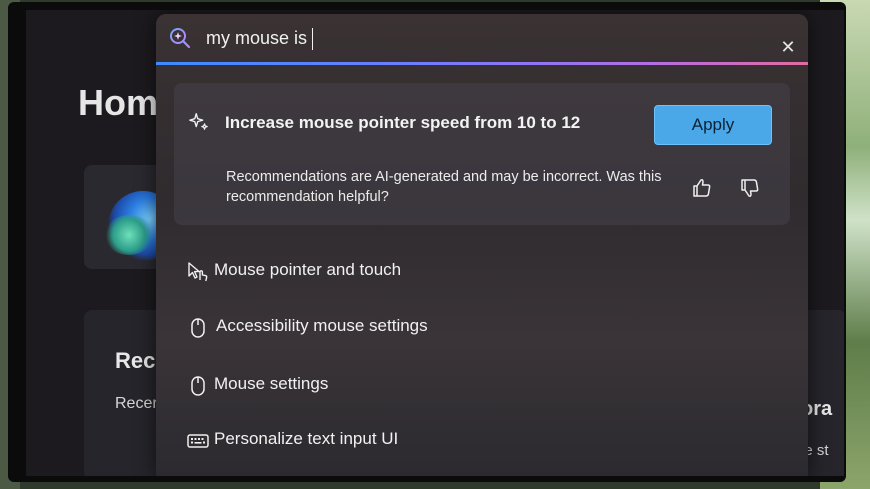 The height and width of the screenshot is (489, 870). Describe the element at coordinates (750, 188) in the screenshot. I see `thumbs-down-icon` at that location.